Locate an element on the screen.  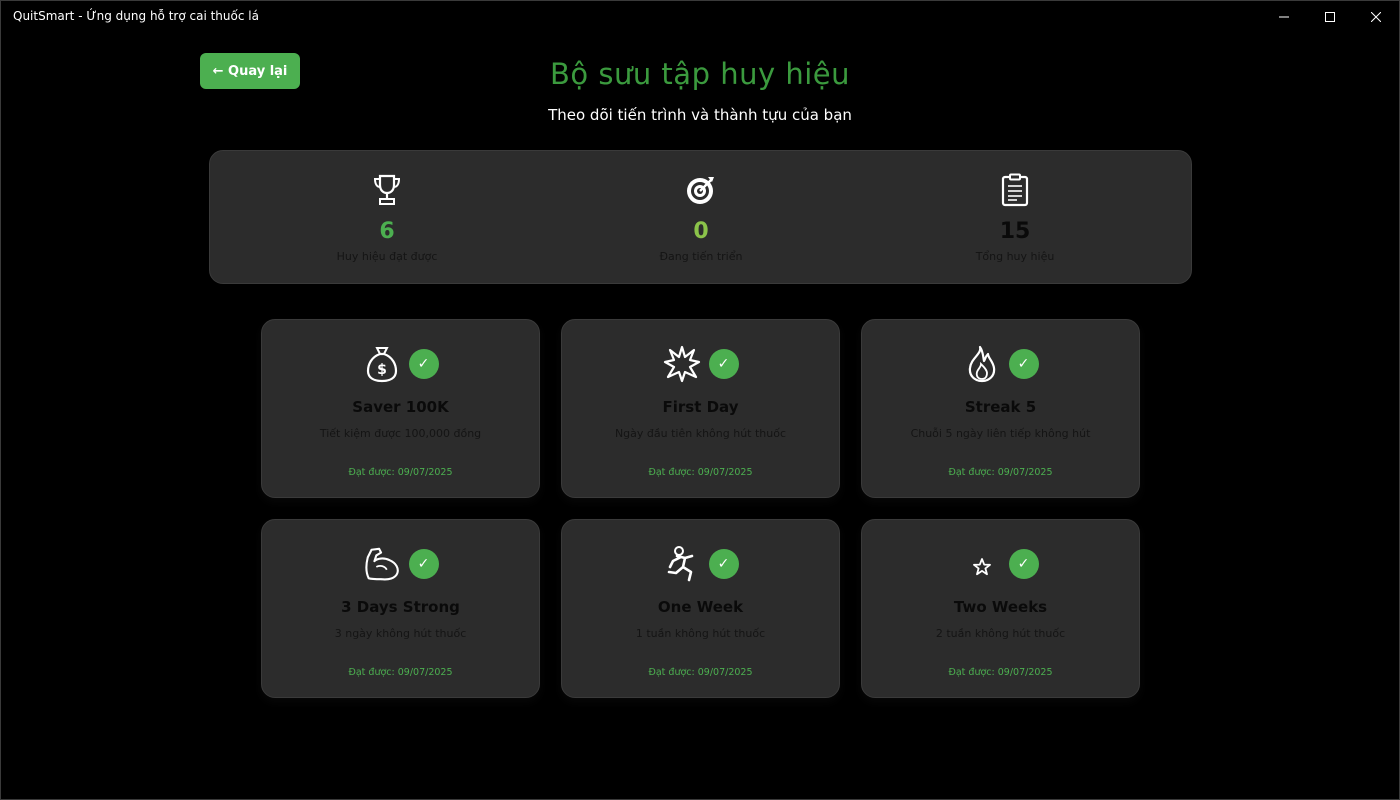
badge-description: Ngày đầu tiên không hút thuốc is located at coordinates (700, 433).